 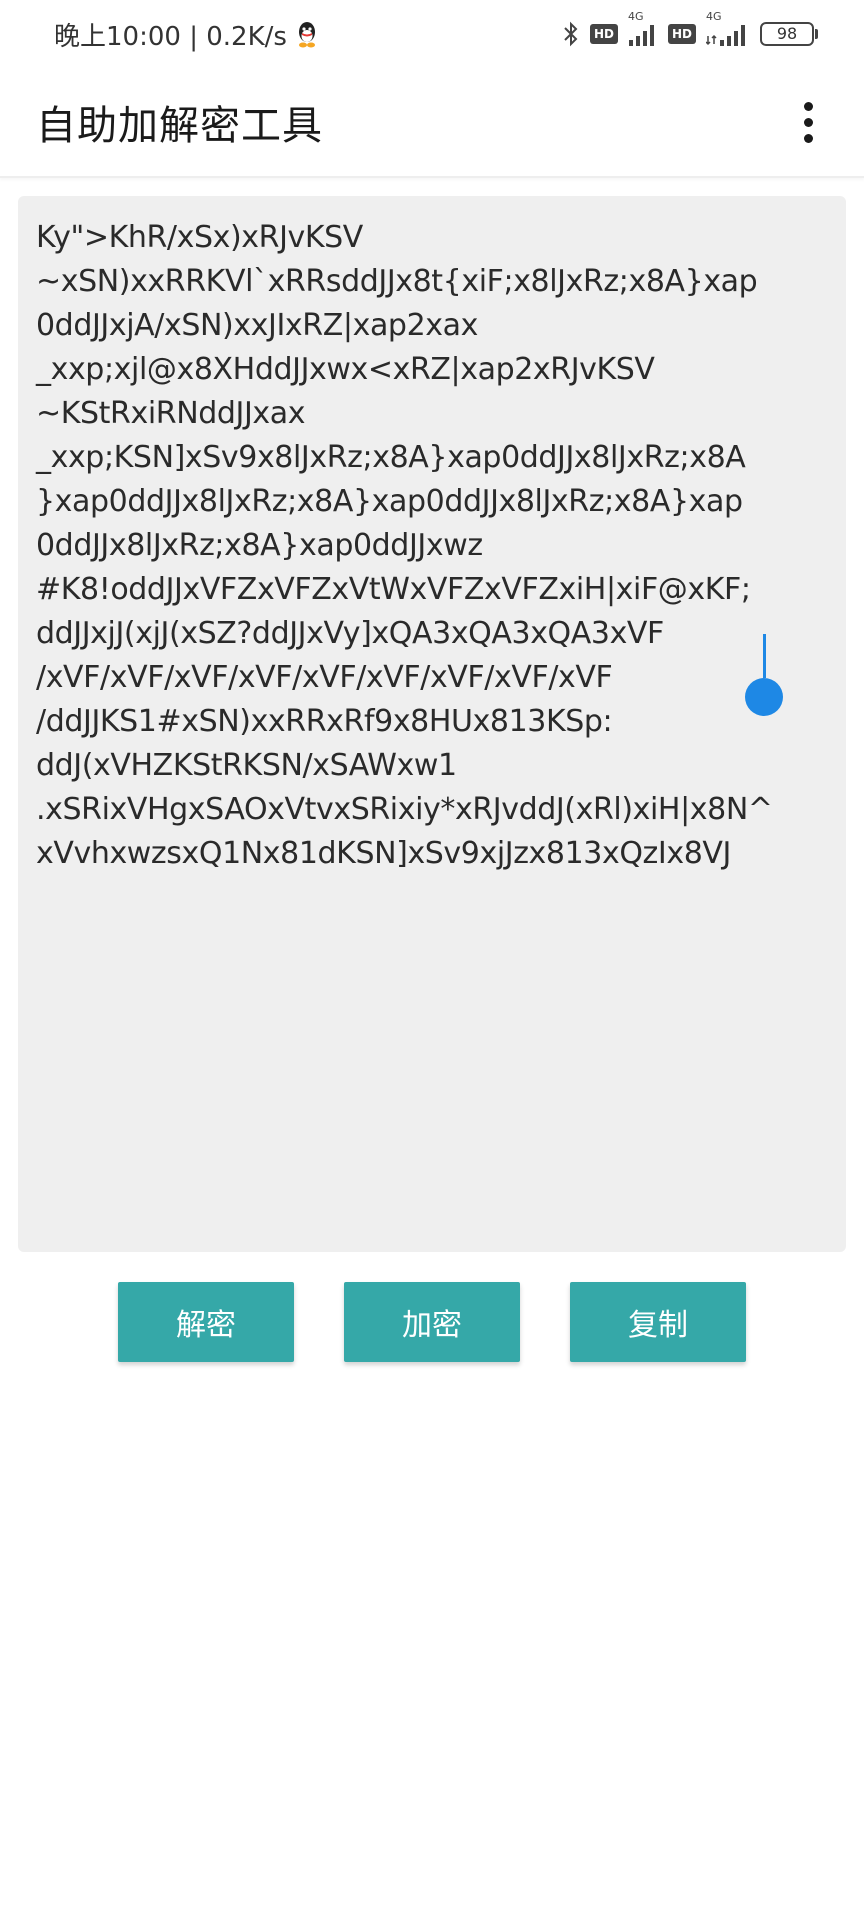 What do you see at coordinates (170, 36) in the screenshot?
I see `status-time-speed: 晚上10:00 | 0.2K/s` at bounding box center [170, 36].